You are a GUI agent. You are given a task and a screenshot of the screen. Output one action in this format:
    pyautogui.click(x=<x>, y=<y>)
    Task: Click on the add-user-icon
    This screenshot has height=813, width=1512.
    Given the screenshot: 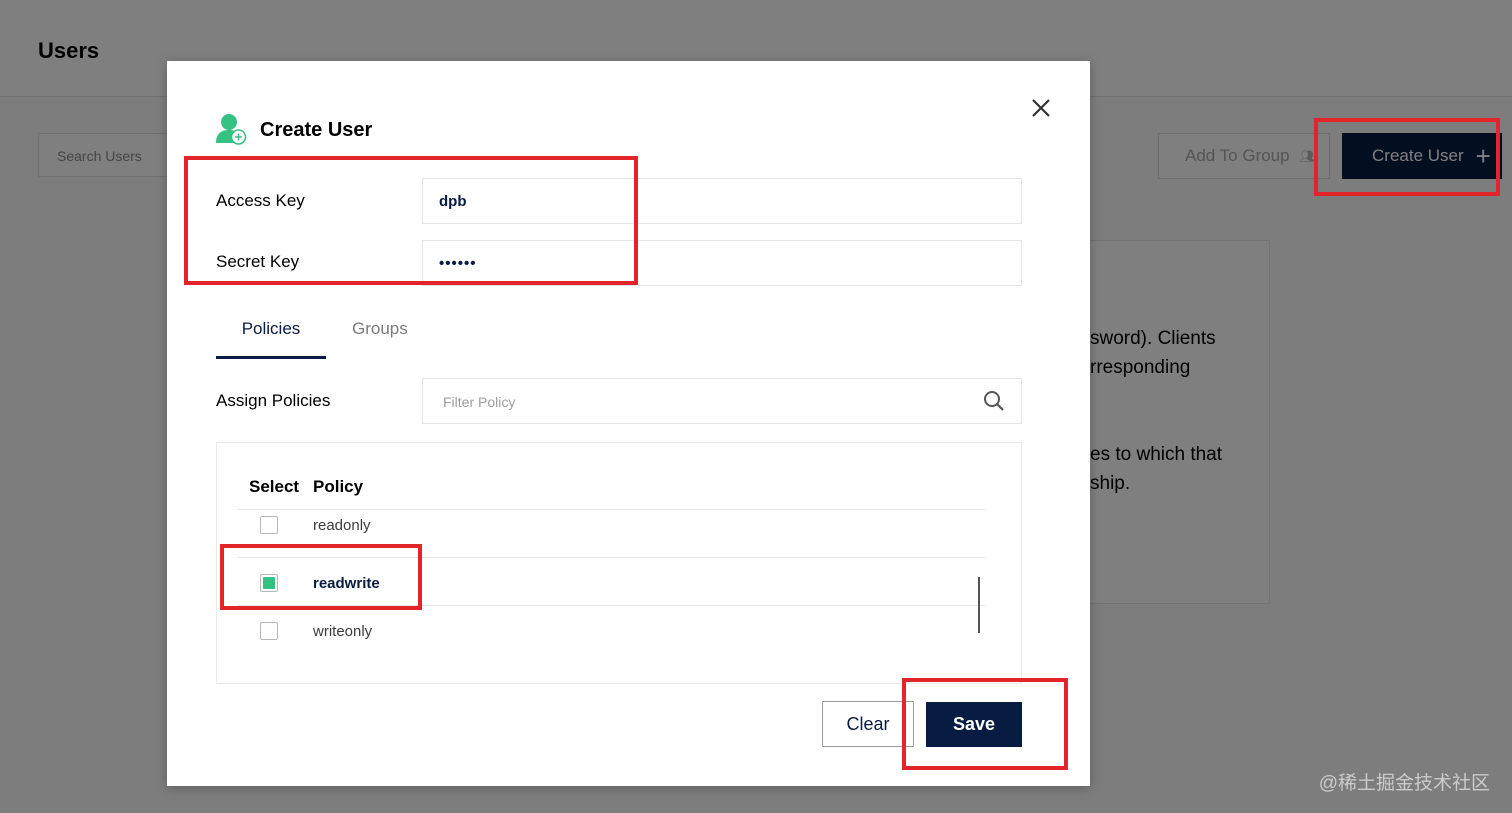 What is the action you would take?
    pyautogui.click(x=231, y=129)
    